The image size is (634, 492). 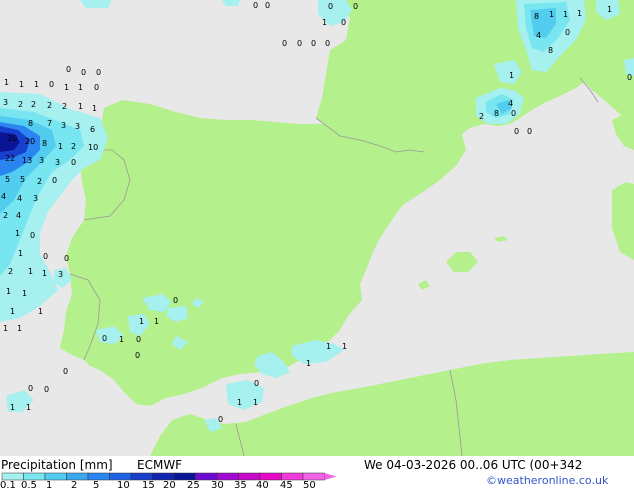 What do you see at coordinates (10, 158) in the screenshot?
I see `precip-value-label: 22` at bounding box center [10, 158].